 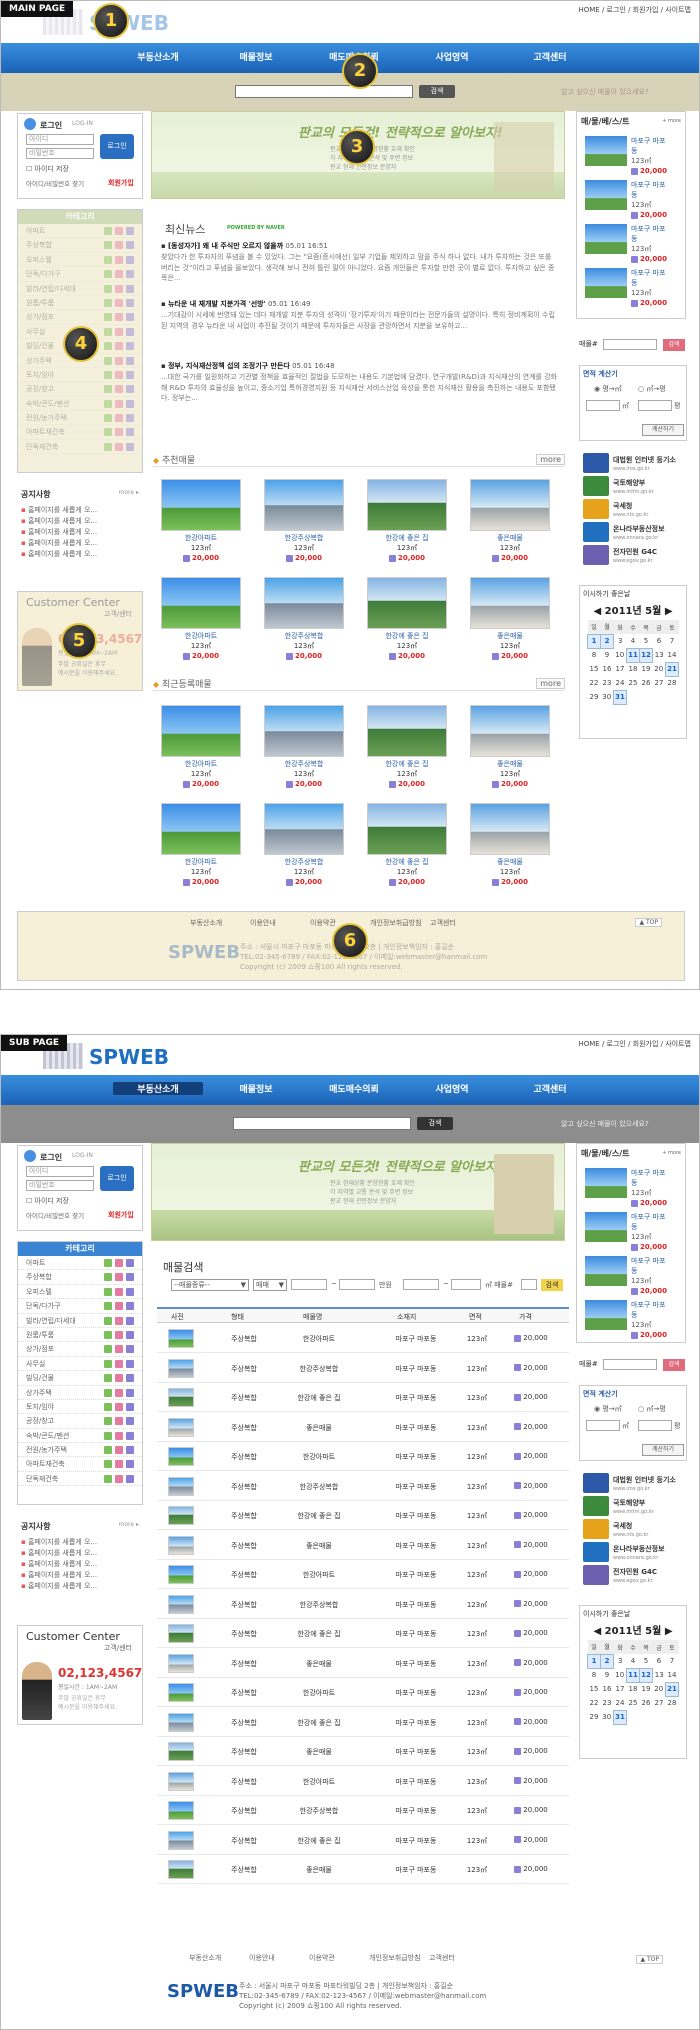 I want to click on calendar-day: 17, so click(x=620, y=1689).